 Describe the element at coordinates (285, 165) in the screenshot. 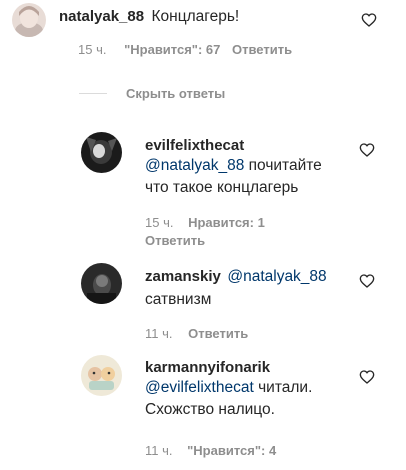

I see `reply-text-line1: почитайте` at that location.